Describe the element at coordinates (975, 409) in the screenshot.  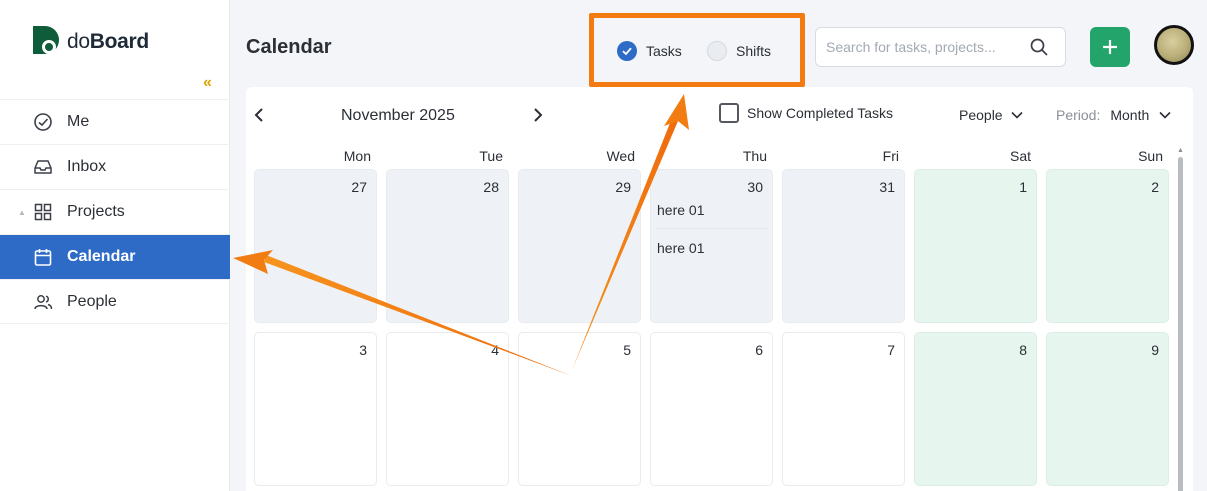
I see `calendar-day-cell: 8` at that location.